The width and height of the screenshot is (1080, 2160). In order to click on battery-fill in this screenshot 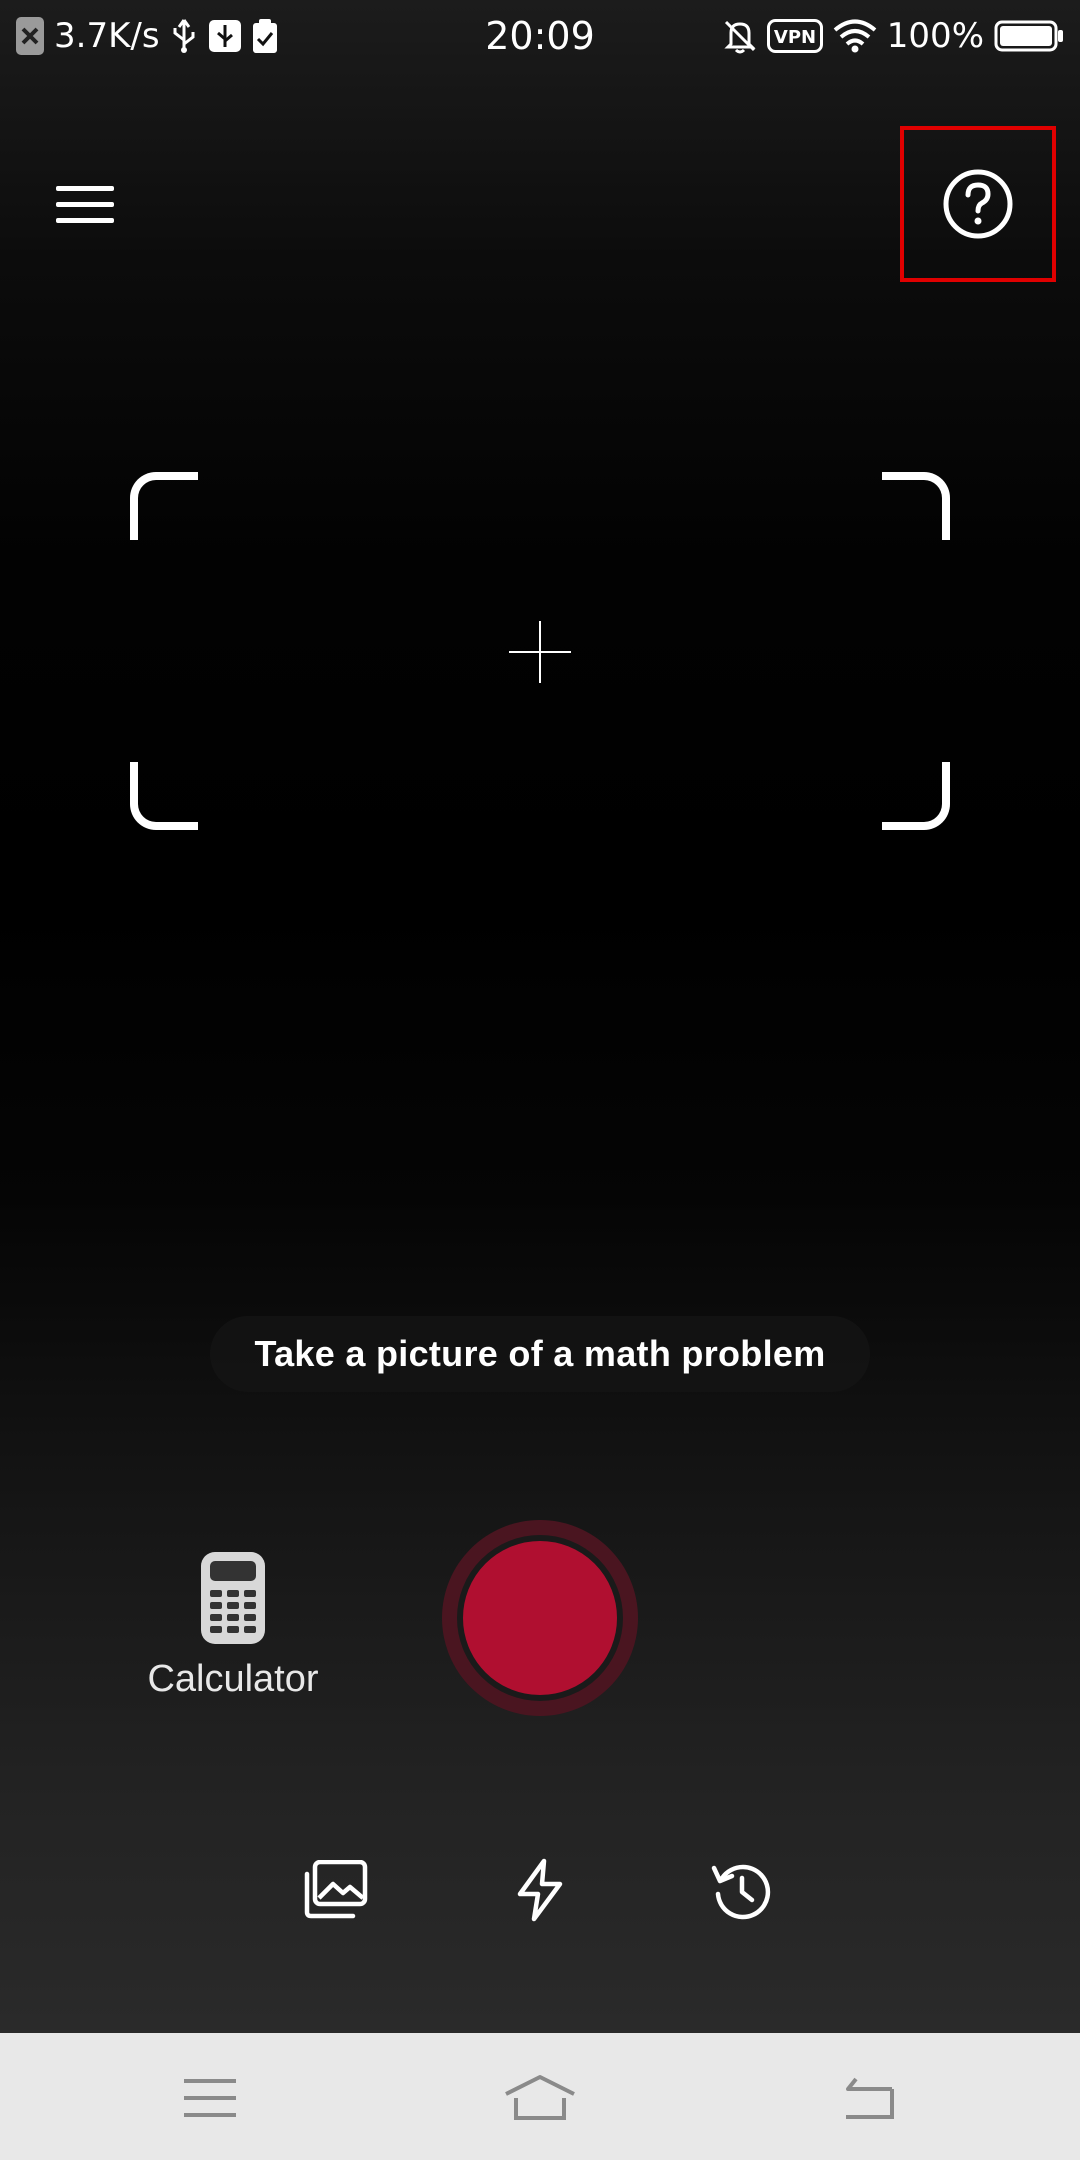, I will do `click(1026, 36)`.